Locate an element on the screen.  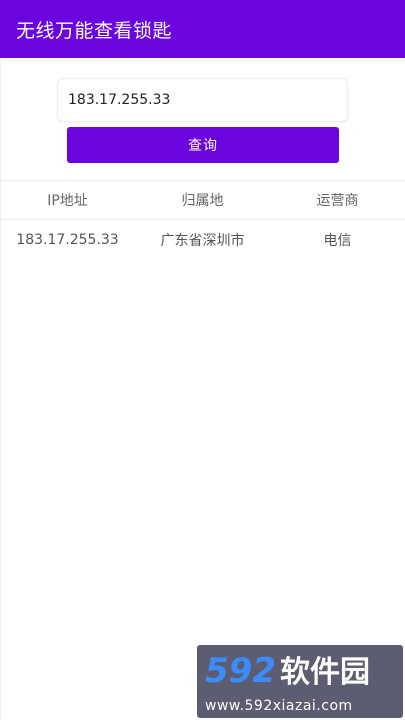
query-button: 查询 is located at coordinates (203, 145).